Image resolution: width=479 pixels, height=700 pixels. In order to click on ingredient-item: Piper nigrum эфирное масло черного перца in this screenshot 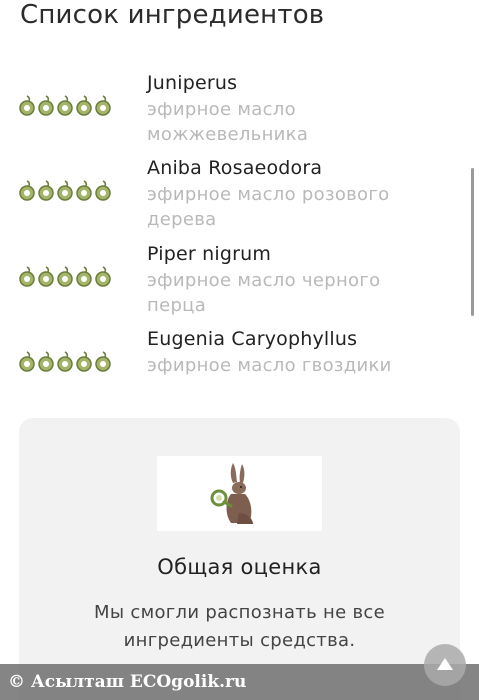, I will do `click(239, 281)`.